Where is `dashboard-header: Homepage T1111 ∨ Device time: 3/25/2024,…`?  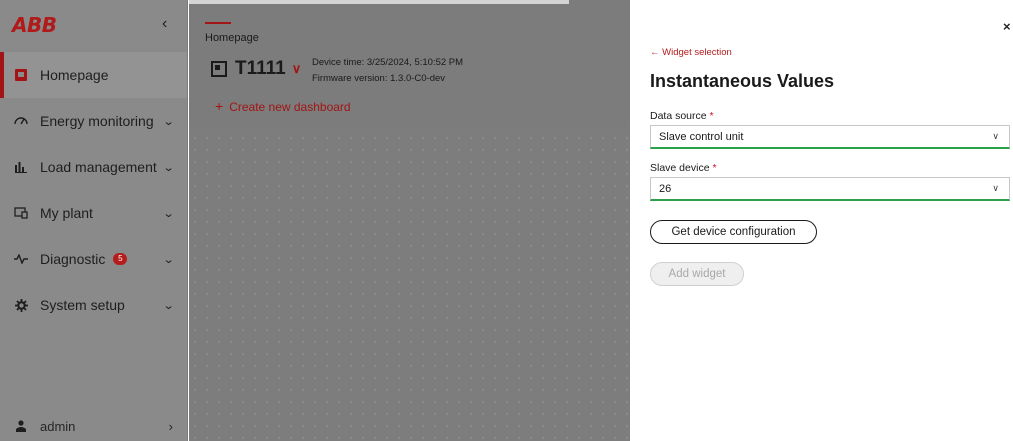
dashboard-header: Homepage T1111 ∨ Device time: 3/25/2024,… is located at coordinates (409, 63).